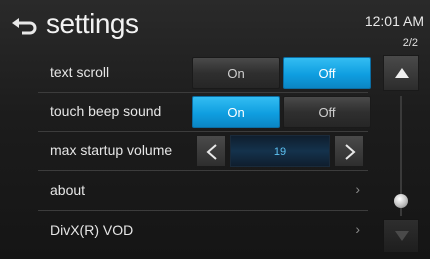 Image resolution: width=430 pixels, height=259 pixels. I want to click on setting-row-about: about ›, so click(203, 191).